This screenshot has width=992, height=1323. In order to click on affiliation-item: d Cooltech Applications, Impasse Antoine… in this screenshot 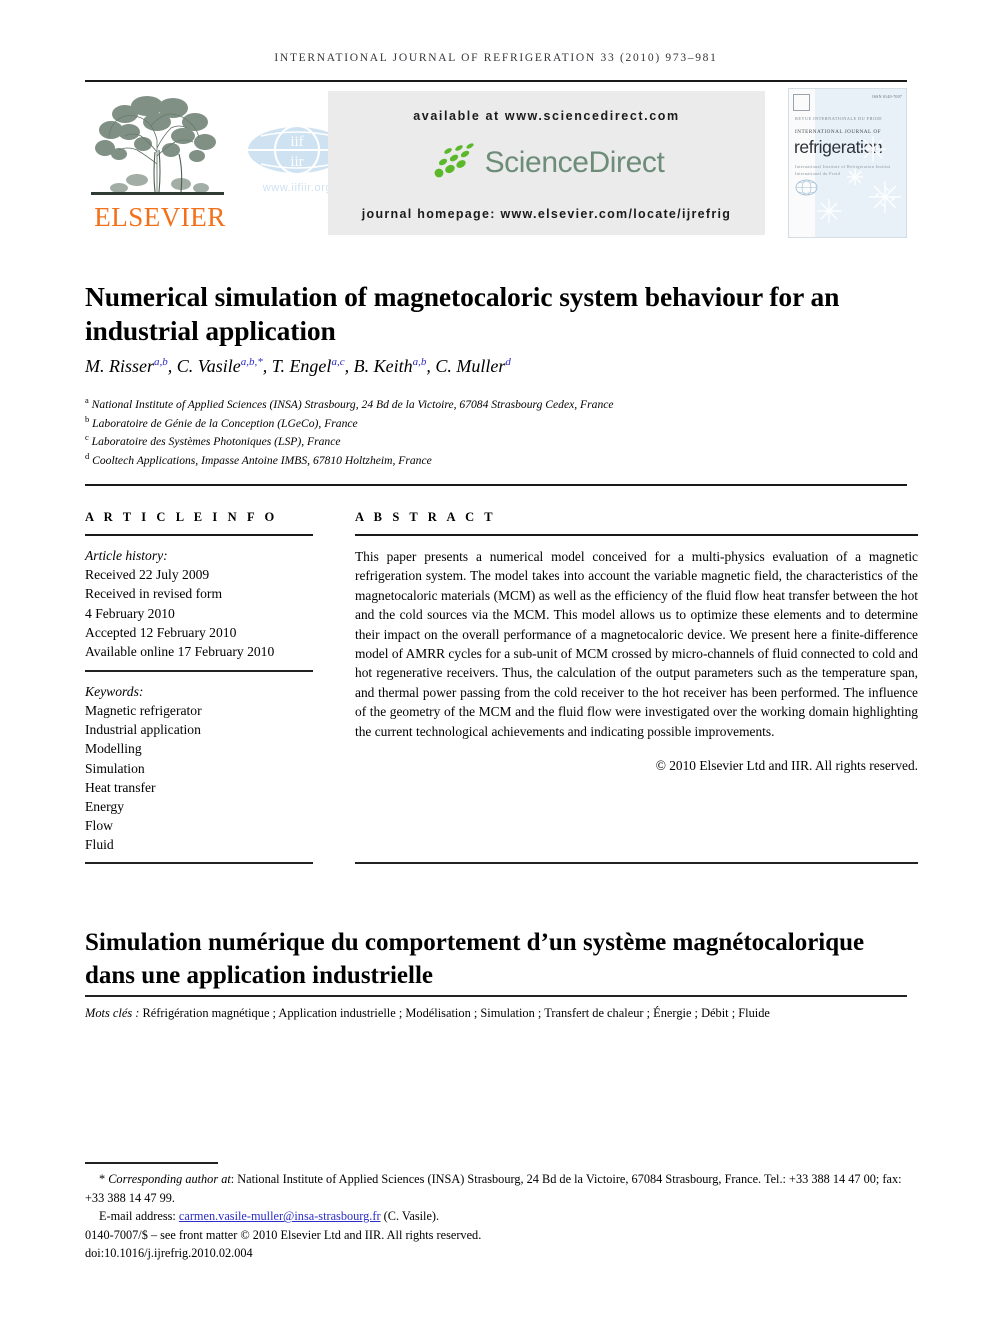, I will do `click(258, 458)`.